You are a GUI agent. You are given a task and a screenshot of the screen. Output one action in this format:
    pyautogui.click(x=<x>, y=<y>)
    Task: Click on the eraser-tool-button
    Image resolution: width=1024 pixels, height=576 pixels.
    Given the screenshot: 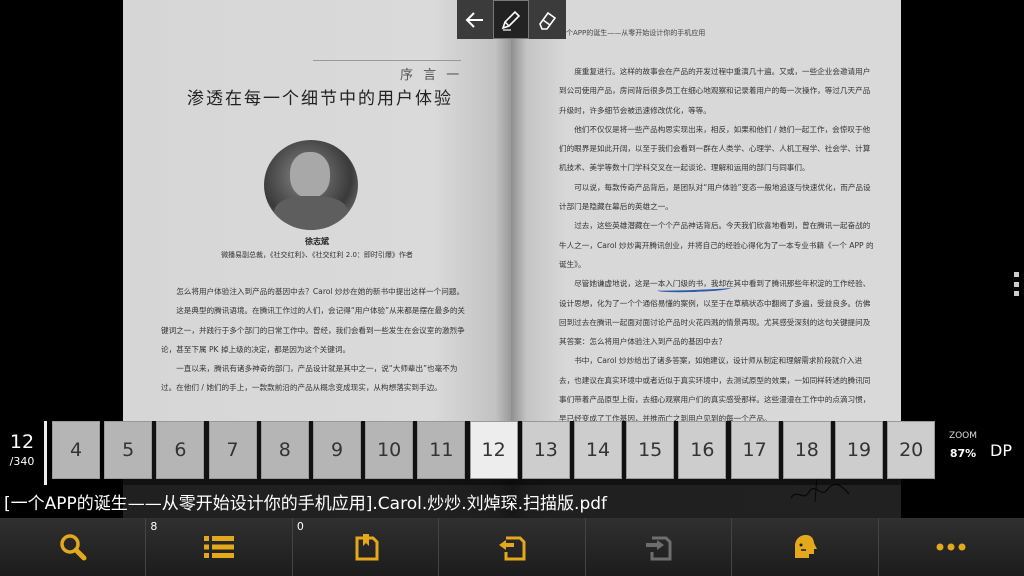 What is the action you would take?
    pyautogui.click(x=547, y=19)
    